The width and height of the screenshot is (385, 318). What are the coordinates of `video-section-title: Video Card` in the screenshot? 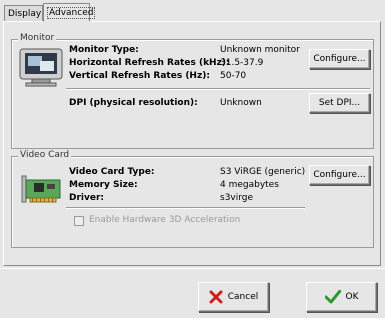 It's located at (45, 155).